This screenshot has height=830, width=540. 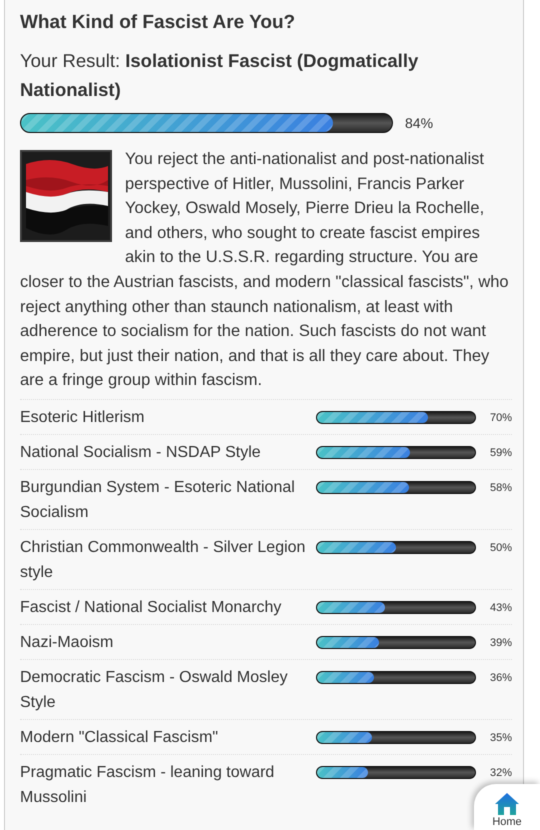 What do you see at coordinates (500, 608) in the screenshot?
I see `percent-text: 43%` at bounding box center [500, 608].